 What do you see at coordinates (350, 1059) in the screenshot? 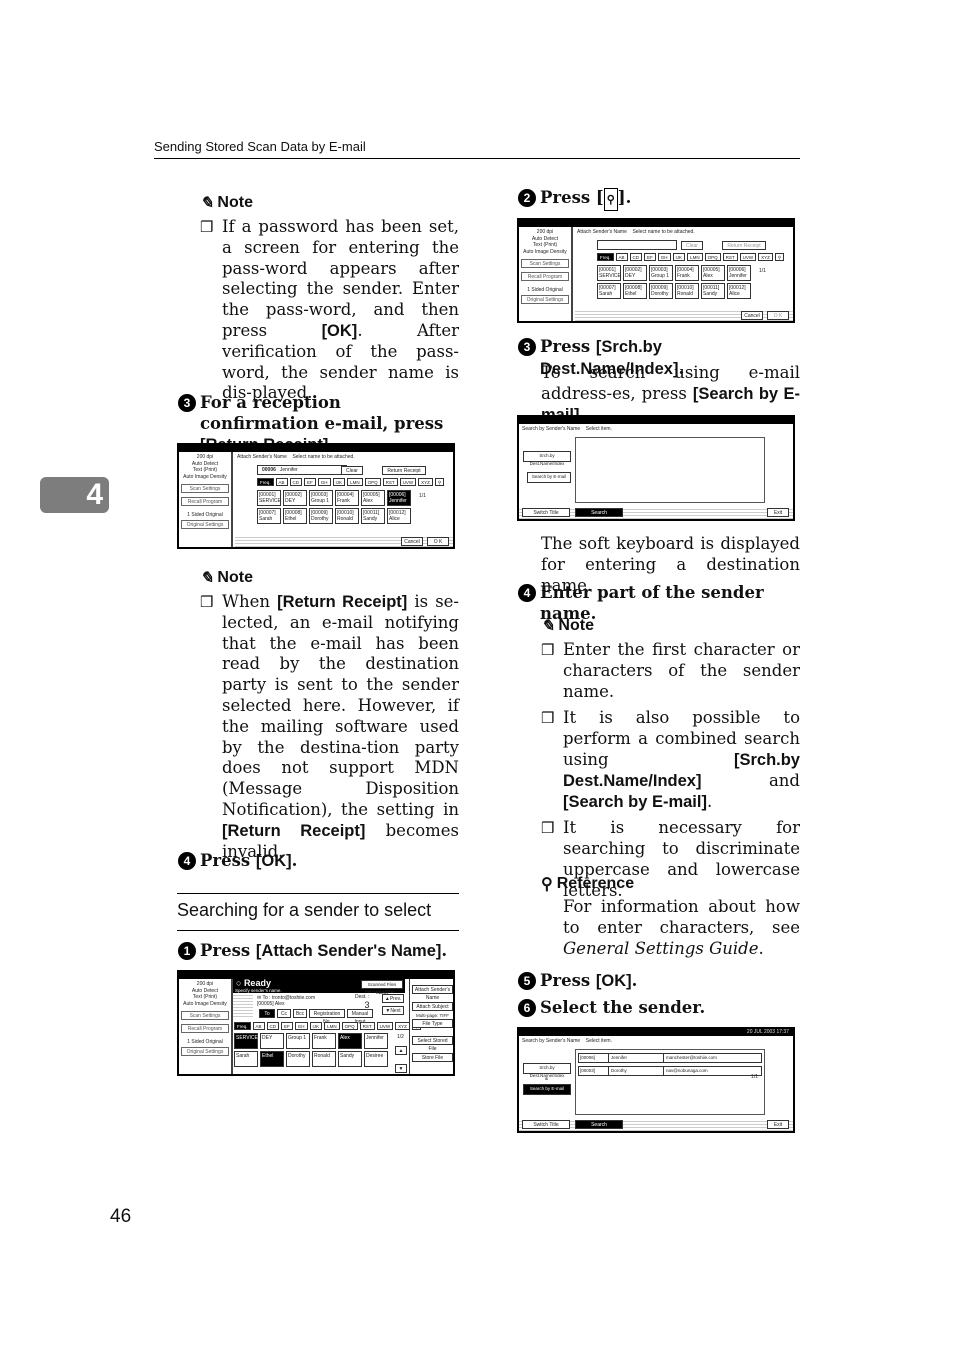
I see `destination-cell: Sandy` at bounding box center [350, 1059].